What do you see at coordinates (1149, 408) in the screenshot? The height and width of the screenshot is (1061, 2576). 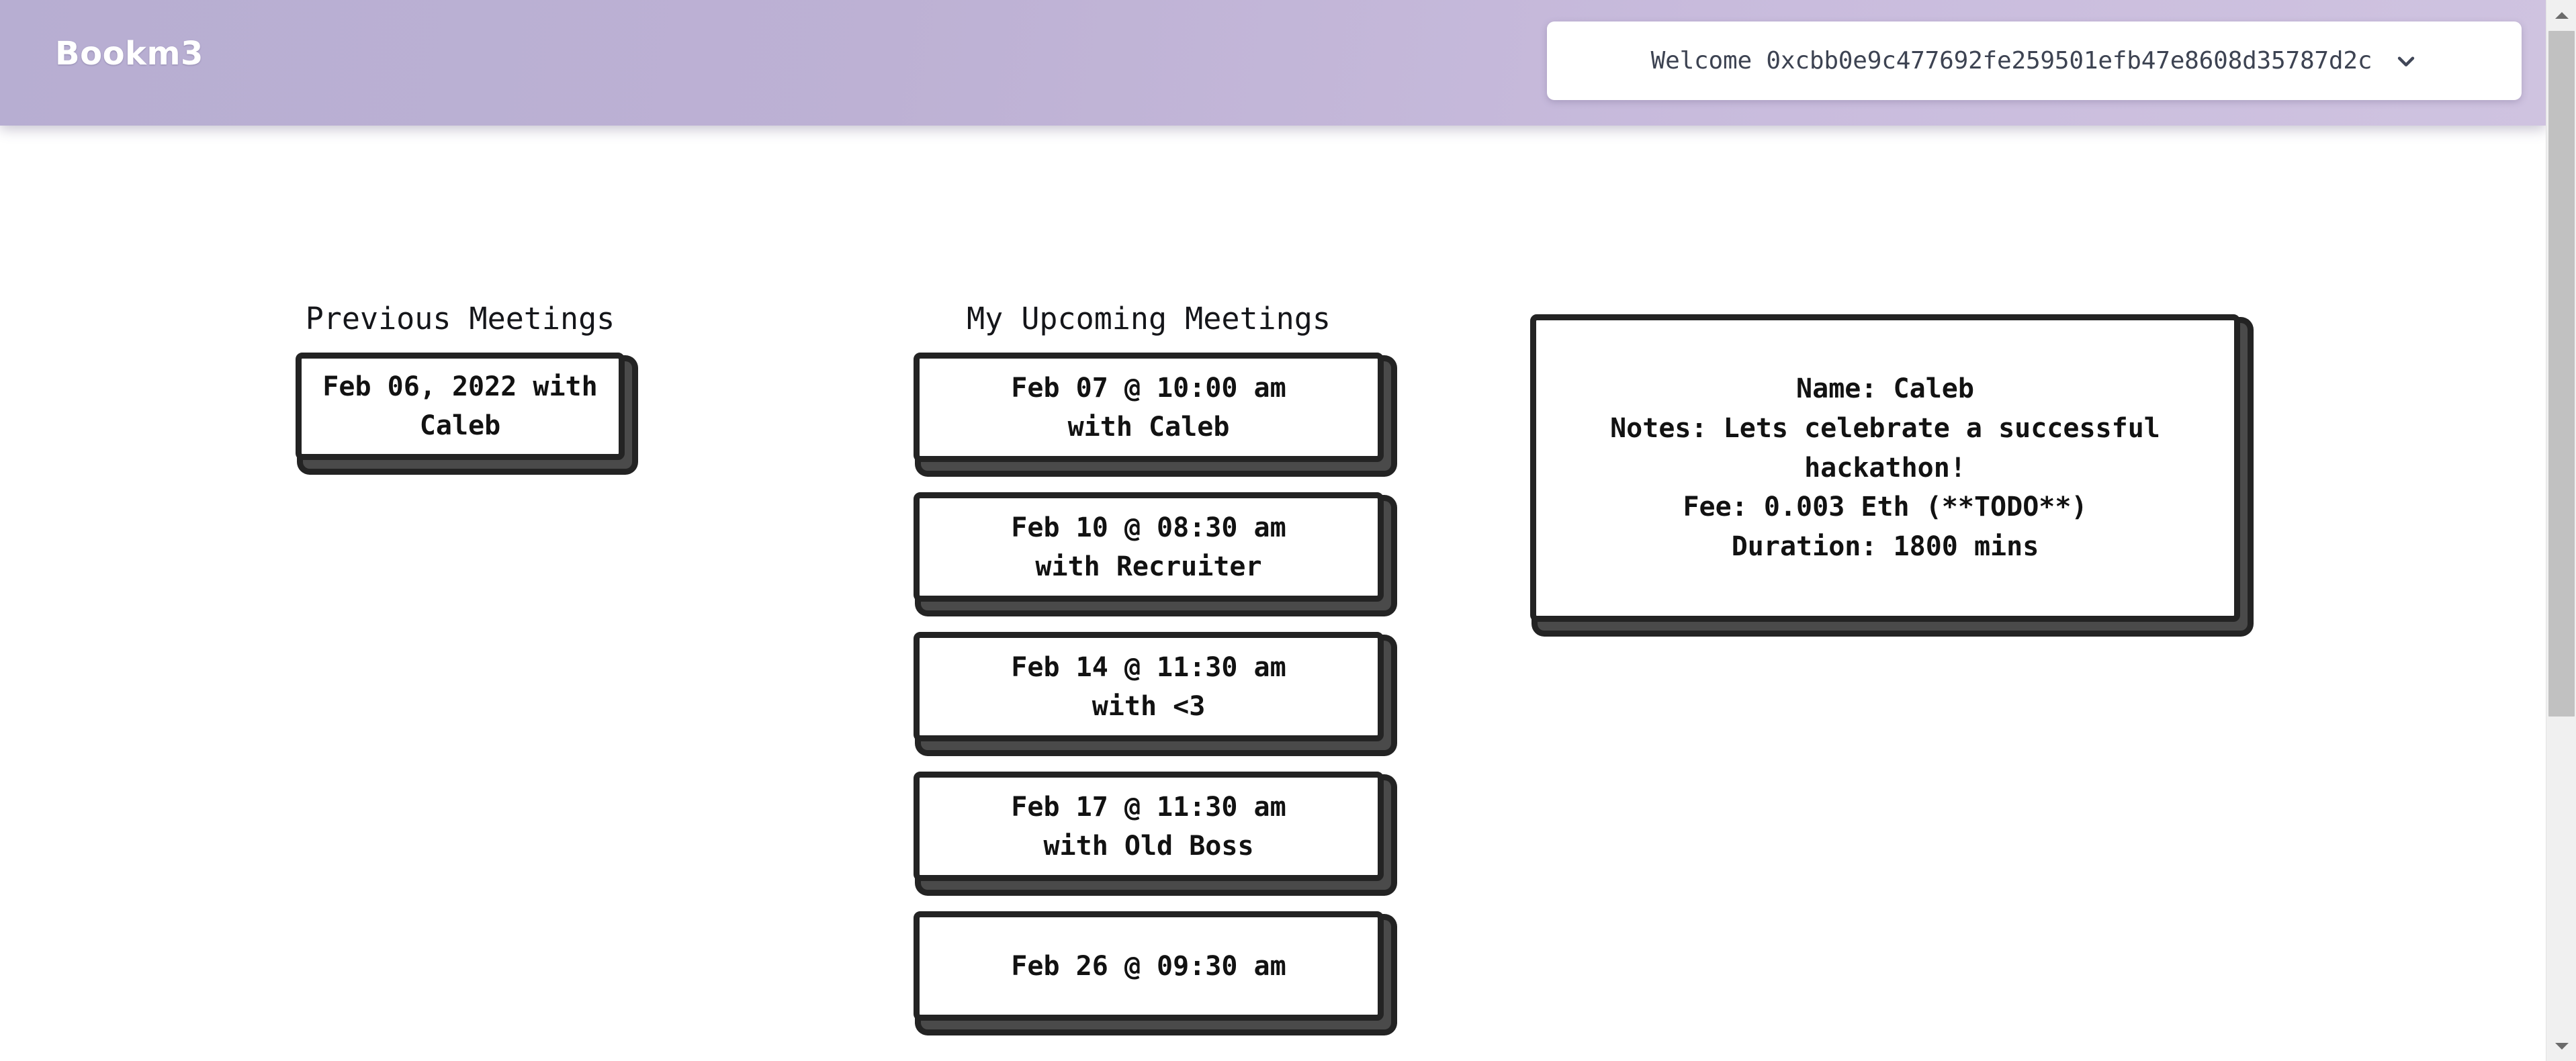 I see `meeting-card: Feb 07 @ 10:00 am with Caleb` at bounding box center [1149, 408].